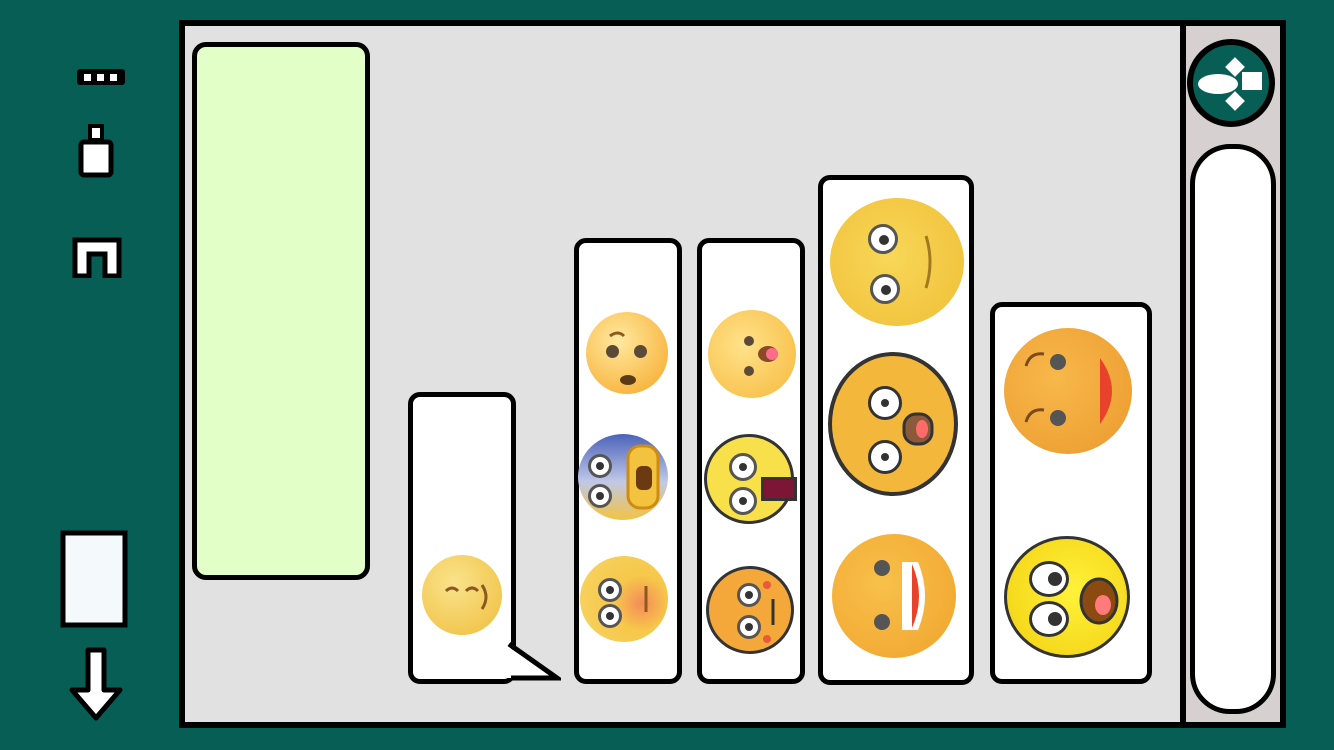  I want to click on screaming-face-emoji, so click(623, 477).